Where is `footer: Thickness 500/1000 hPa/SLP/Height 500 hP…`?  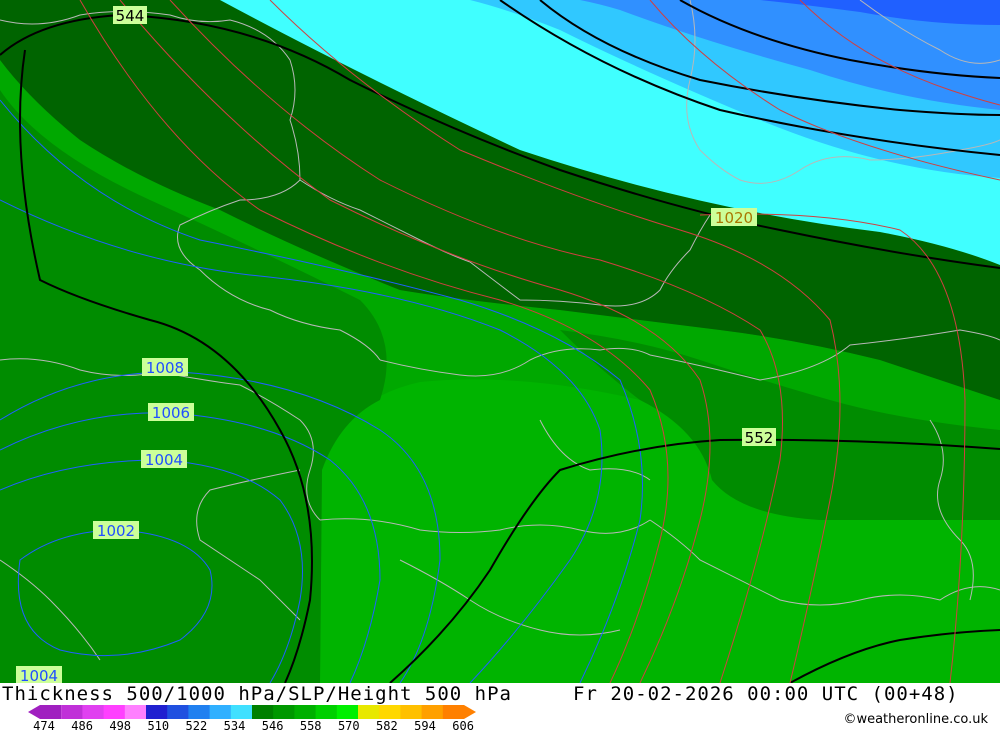
footer: Thickness 500/1000 hPa/SLP/Height 500 hP… is located at coordinates (500, 708).